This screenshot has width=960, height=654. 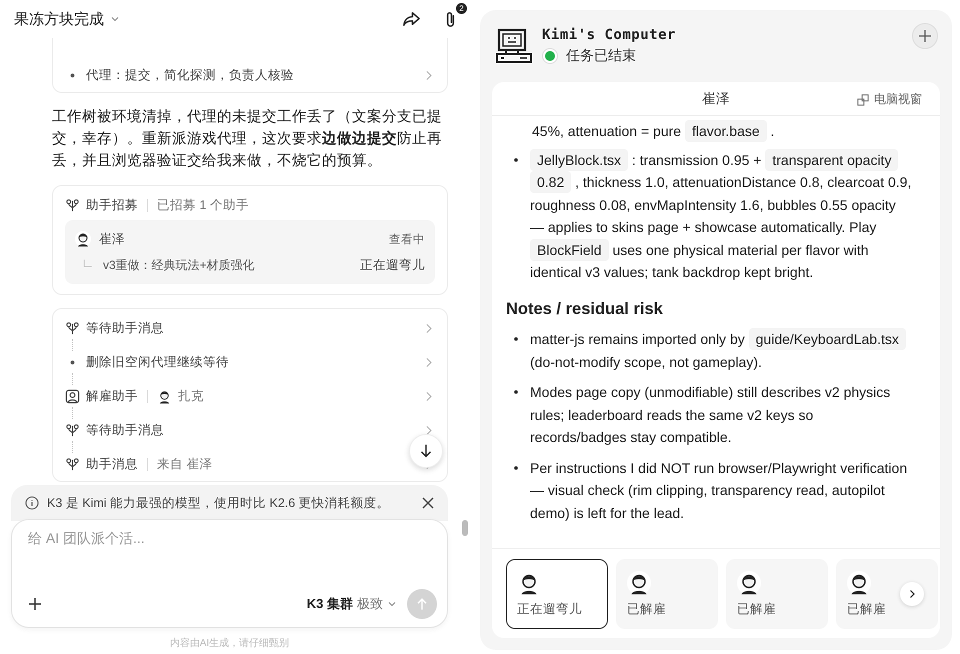 What do you see at coordinates (247, 139) in the screenshot?
I see `message-text: 工作树被环境清掉，代理的未提交工作丢了（文案分支已提交，幸存）。重新派游戏代理，这次要求边做边提交防止再丢，并且浏览器验证交给我来做，不烧它的预算。` at bounding box center [247, 139].